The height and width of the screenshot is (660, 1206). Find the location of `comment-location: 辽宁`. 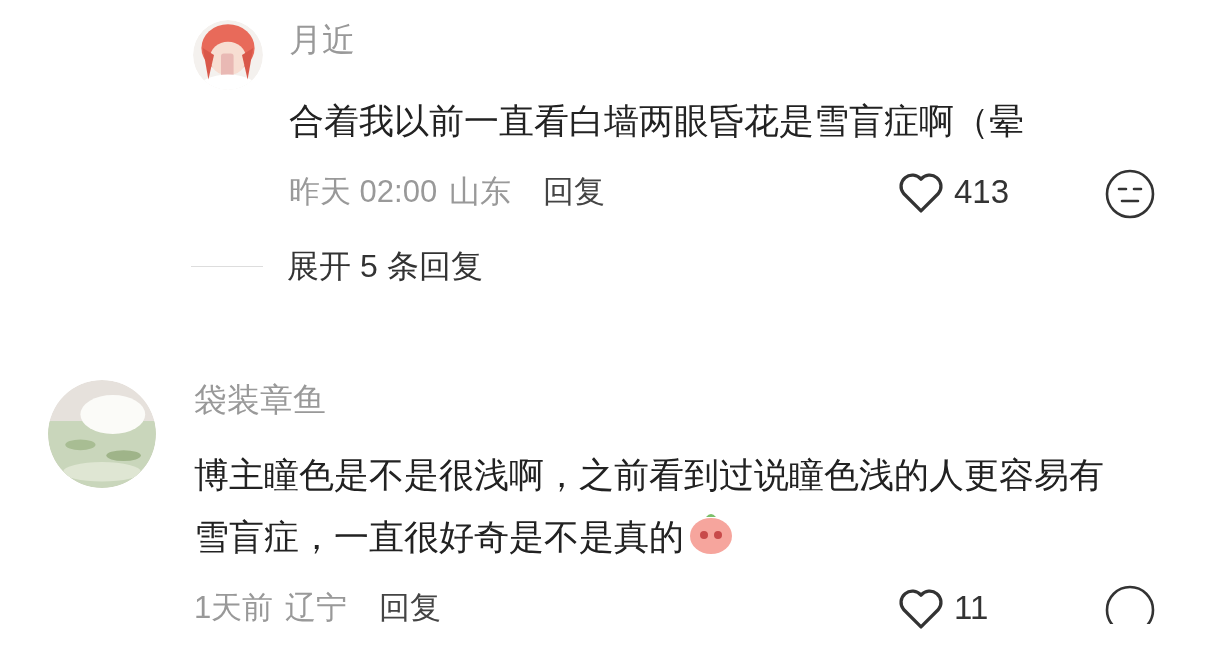

comment-location: 辽宁 is located at coordinates (316, 607).